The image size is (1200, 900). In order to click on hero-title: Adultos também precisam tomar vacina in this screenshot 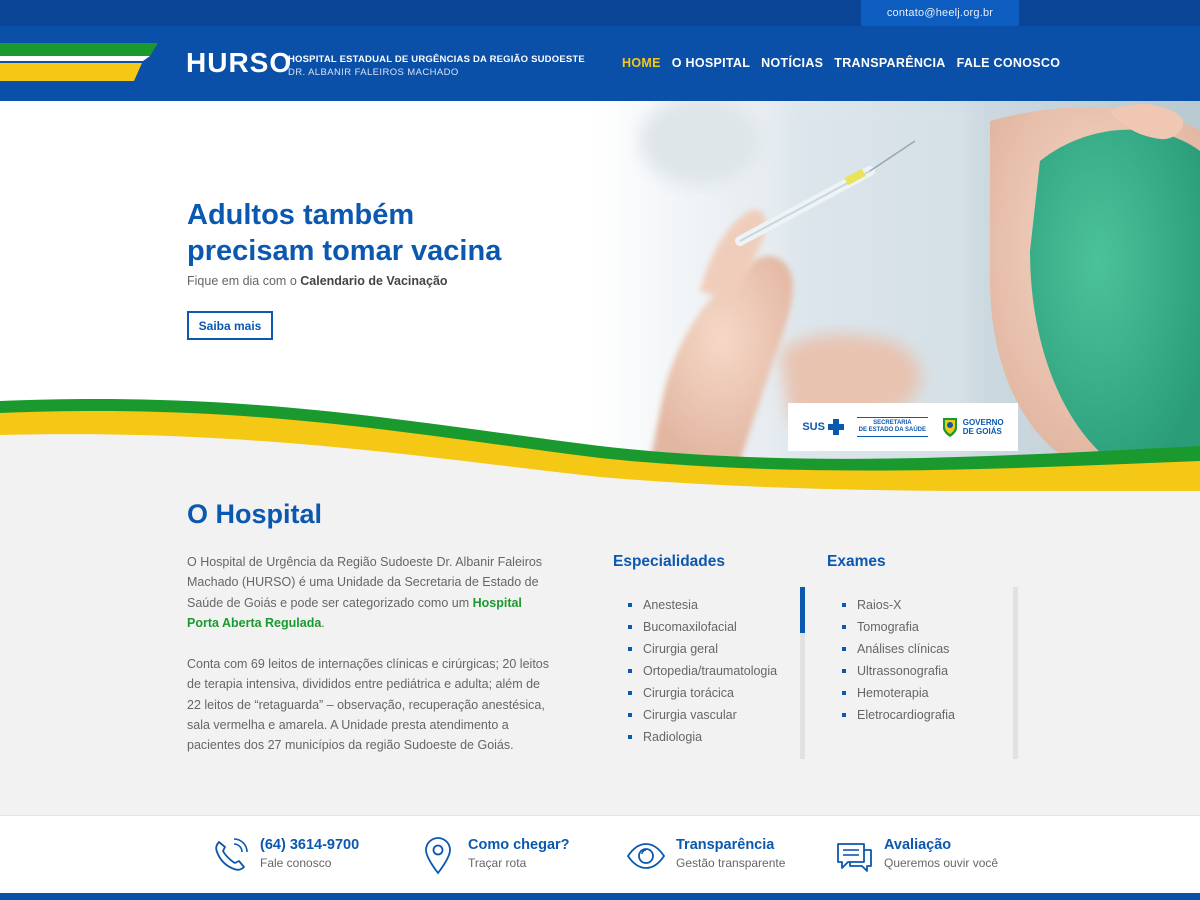, I will do `click(367, 233)`.